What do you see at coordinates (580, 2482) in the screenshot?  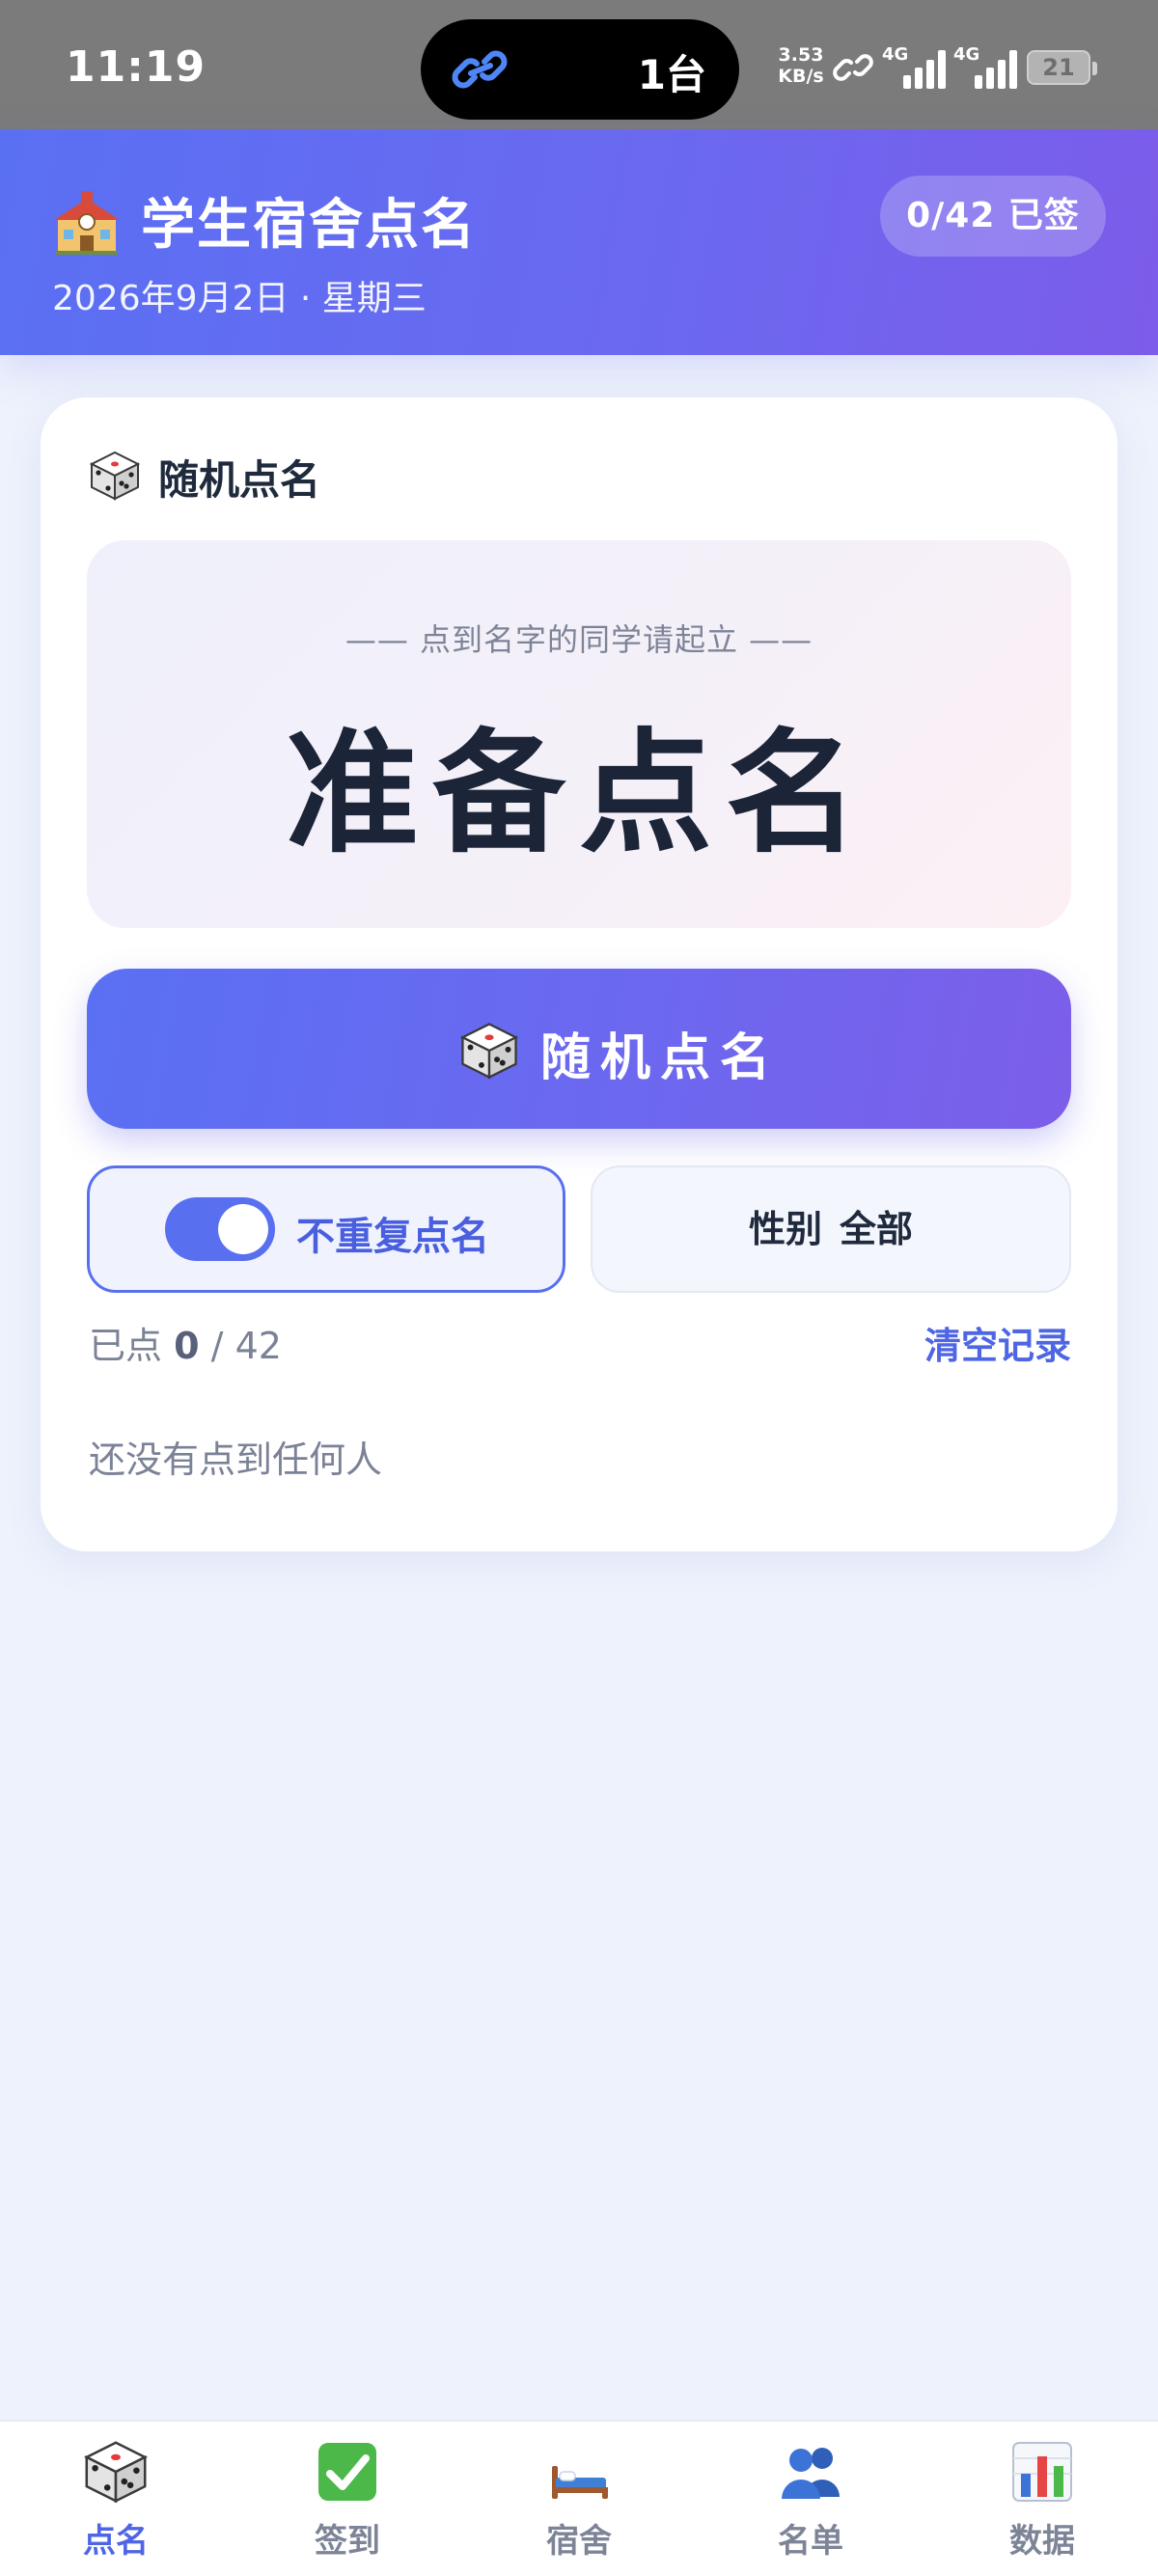 I see `bed-icon` at bounding box center [580, 2482].